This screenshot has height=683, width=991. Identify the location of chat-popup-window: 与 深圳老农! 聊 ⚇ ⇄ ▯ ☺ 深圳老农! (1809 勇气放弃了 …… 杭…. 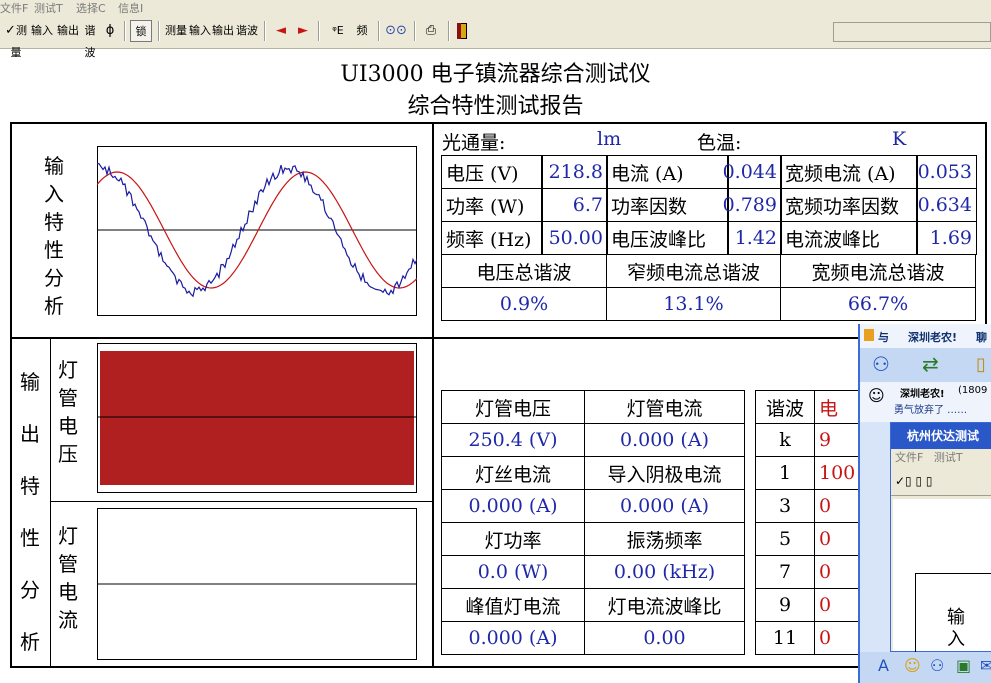
(924, 503).